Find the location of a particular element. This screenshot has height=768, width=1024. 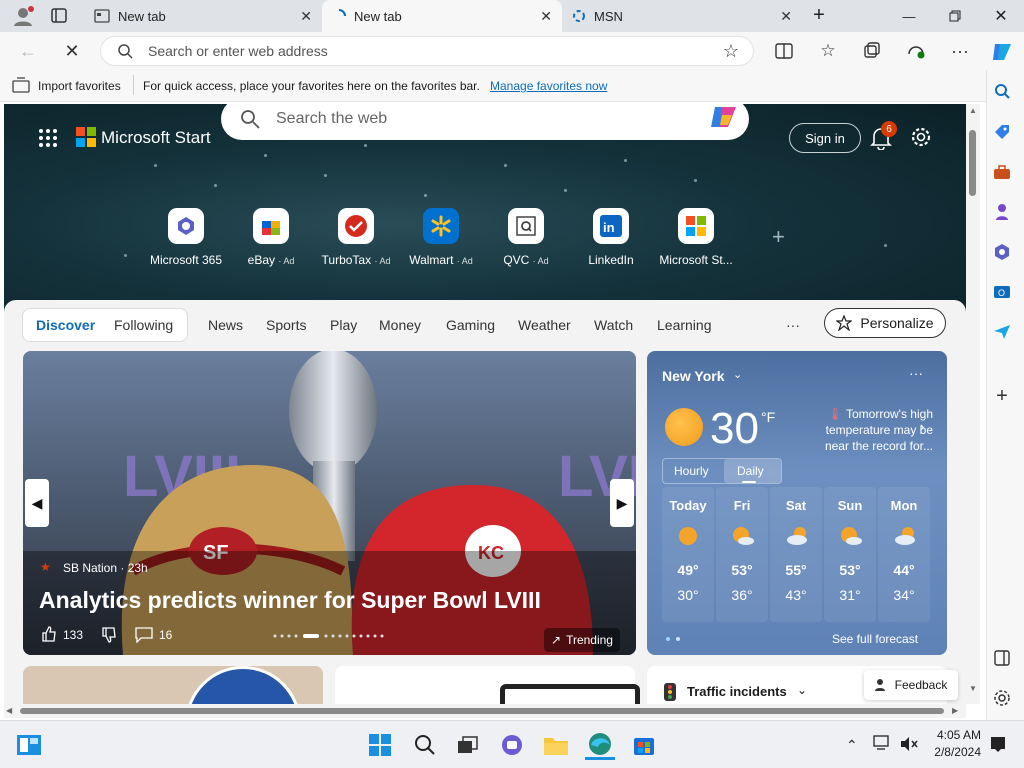

sidebar-add-icon: + is located at coordinates (1002, 396).